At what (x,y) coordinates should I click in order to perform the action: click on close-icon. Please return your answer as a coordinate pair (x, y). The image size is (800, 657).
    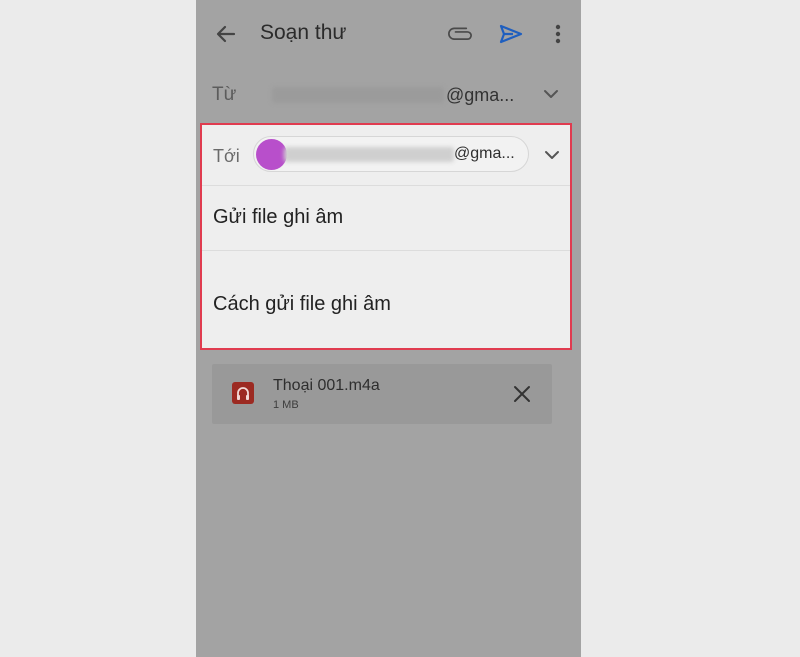
    Looking at the image, I should click on (522, 394).